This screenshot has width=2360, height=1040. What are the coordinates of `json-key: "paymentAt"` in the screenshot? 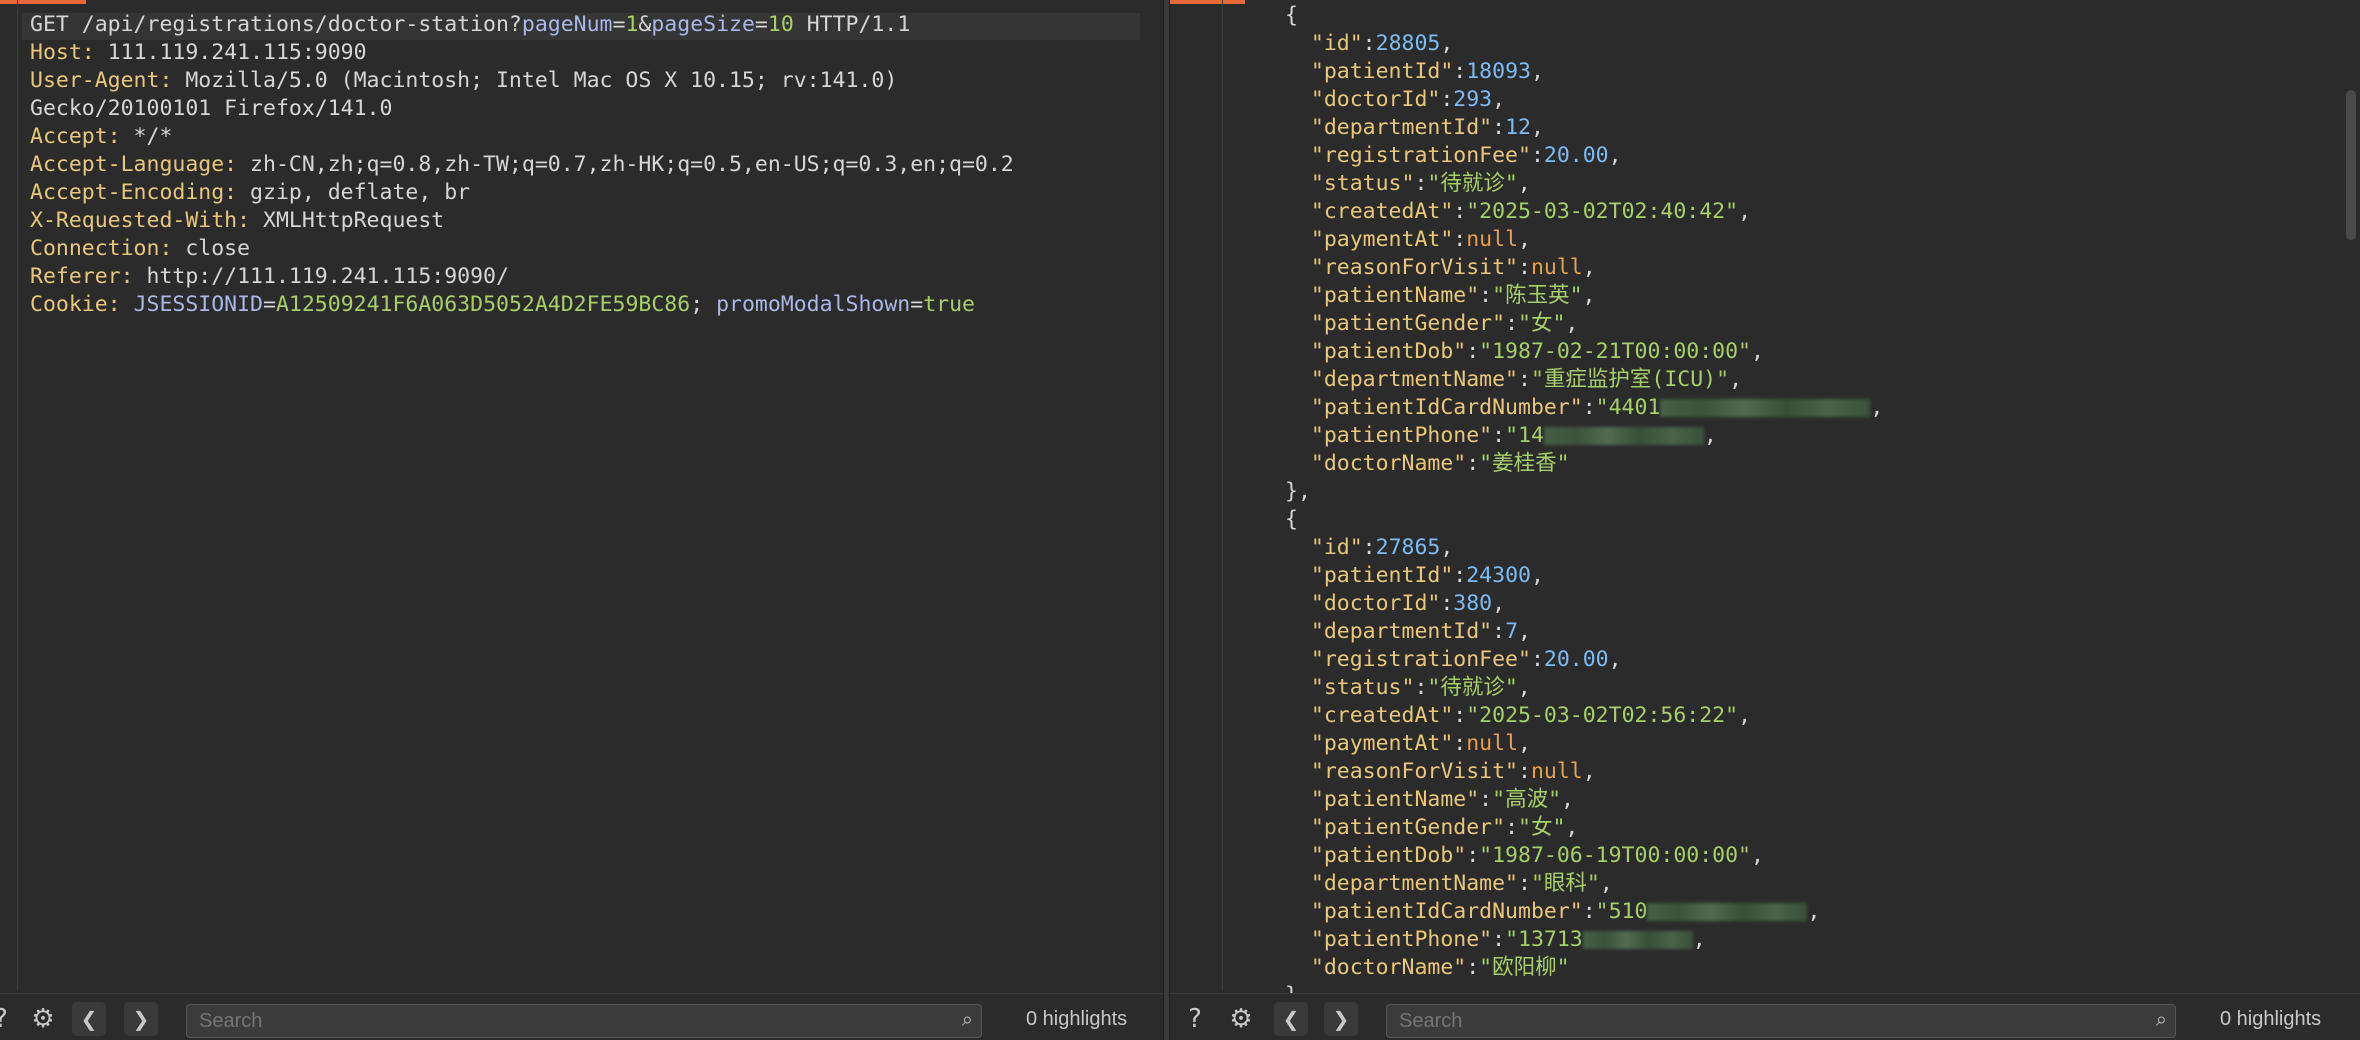 It's located at (1369, 743).